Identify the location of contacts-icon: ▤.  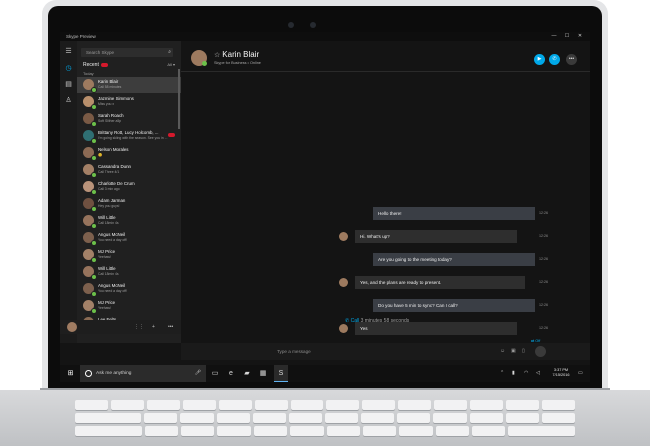
(68, 84).